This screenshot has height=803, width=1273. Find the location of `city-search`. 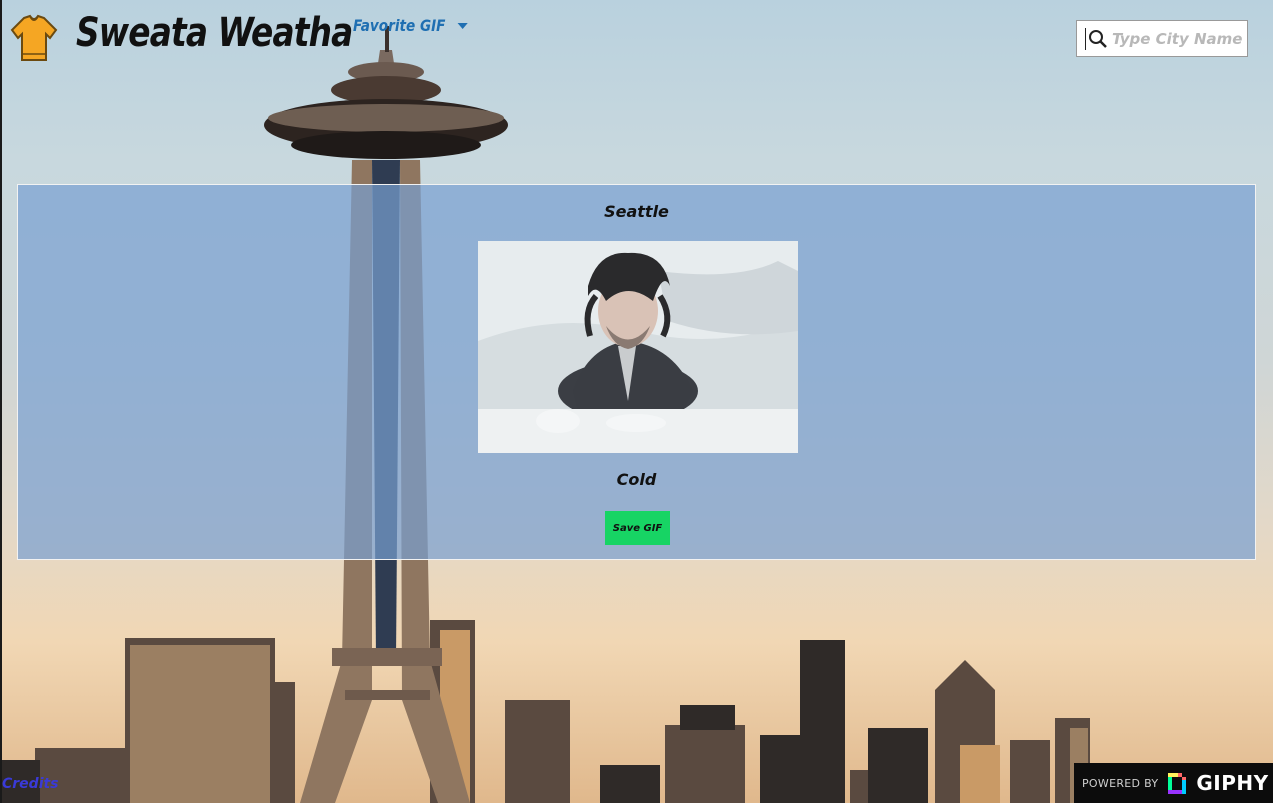

city-search is located at coordinates (1162, 38).